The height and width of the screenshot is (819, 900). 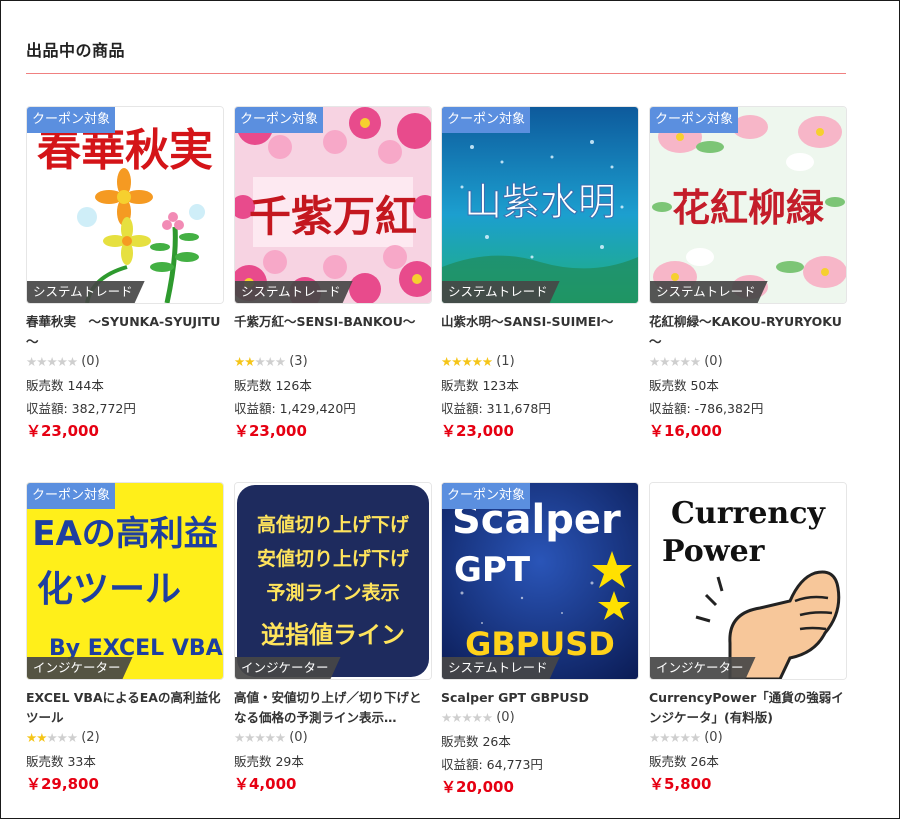 I want to click on product-thumbnail: 花紅柳緑 クーポン対象 システムトレード, so click(x=748, y=205).